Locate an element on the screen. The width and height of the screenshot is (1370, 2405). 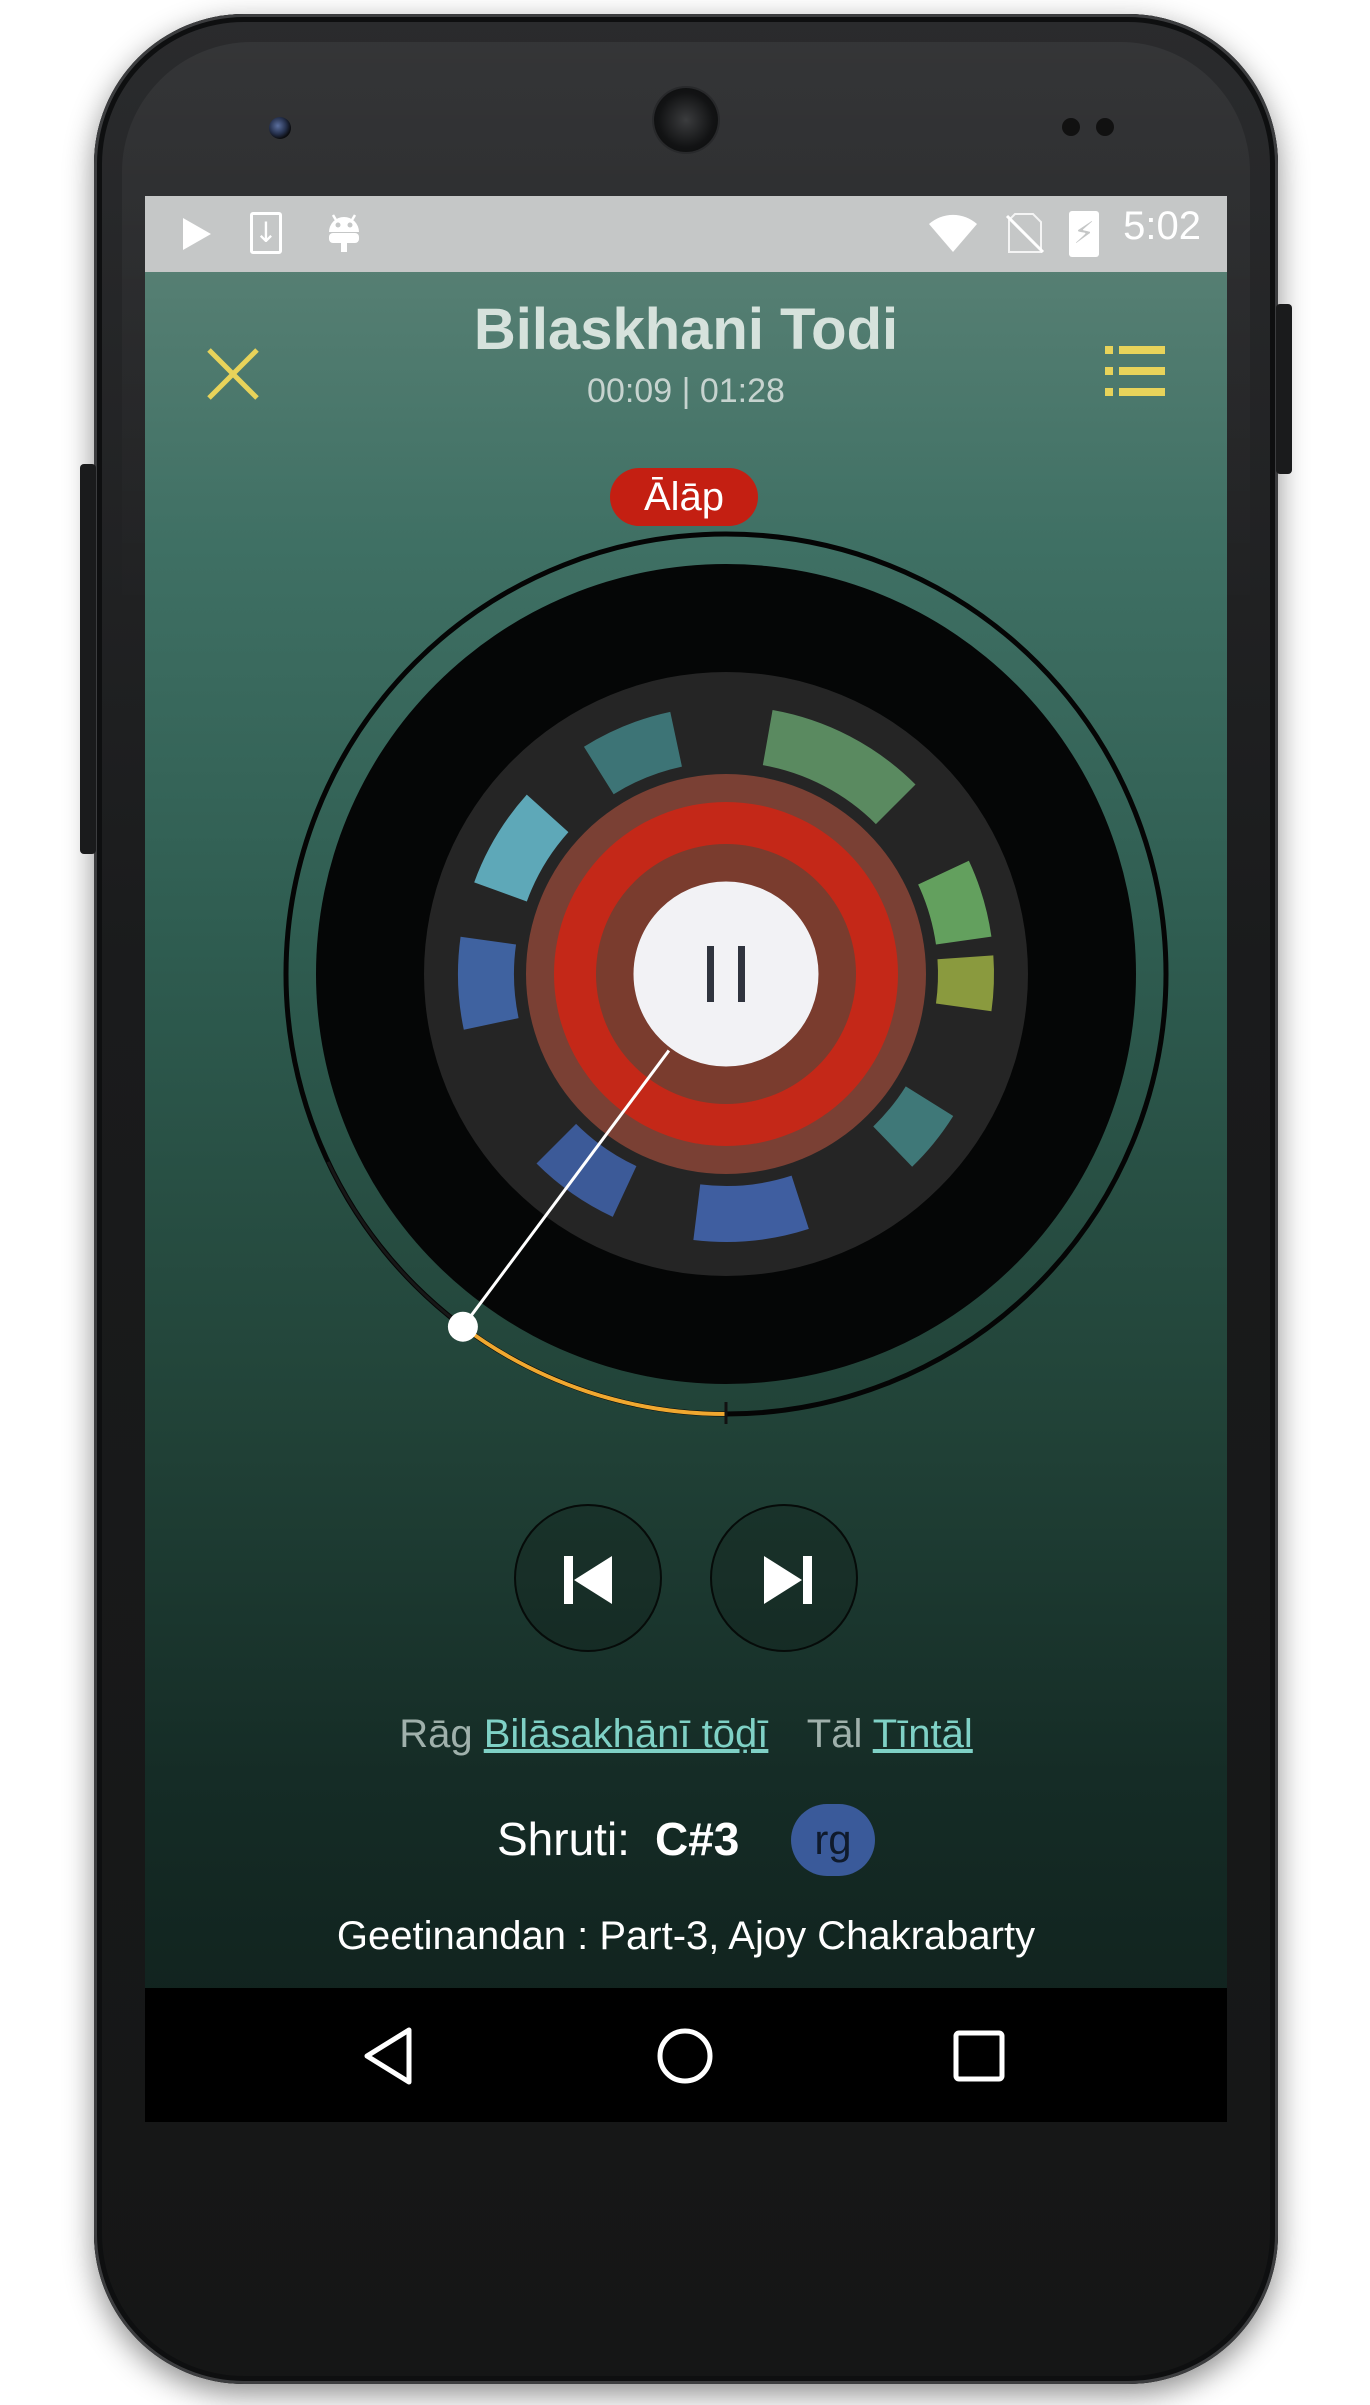
home-icon is located at coordinates (685, 2056).